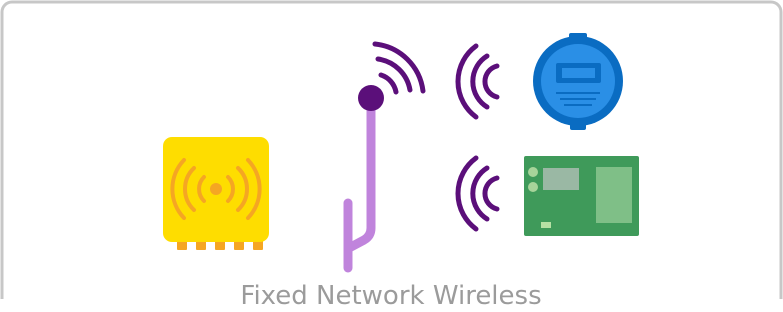  What do you see at coordinates (399, 68) in the screenshot?
I see `antenna-signal-icon` at bounding box center [399, 68].